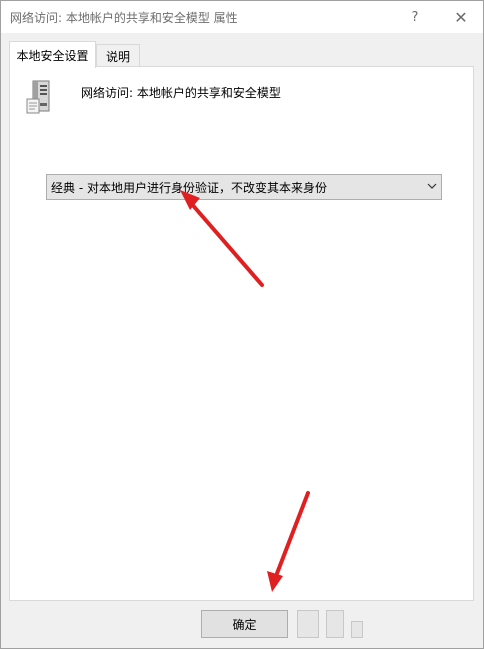  I want to click on help-button: ?, so click(415, 17).